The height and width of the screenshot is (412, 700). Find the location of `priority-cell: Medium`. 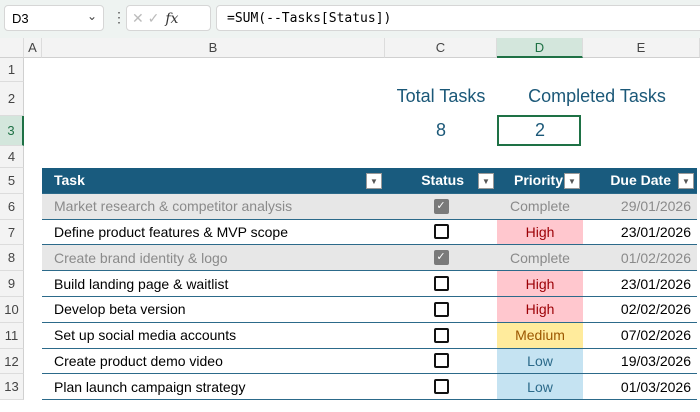

priority-cell: Medium is located at coordinates (540, 335).